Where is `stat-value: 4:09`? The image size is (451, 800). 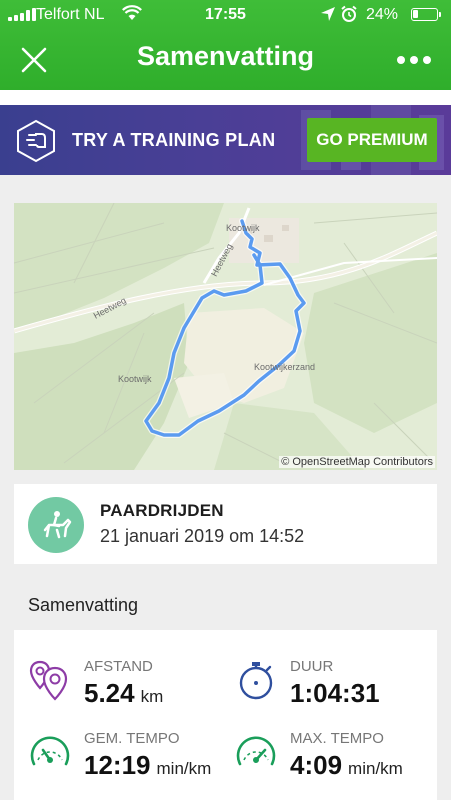 stat-value: 4:09 is located at coordinates (316, 765).